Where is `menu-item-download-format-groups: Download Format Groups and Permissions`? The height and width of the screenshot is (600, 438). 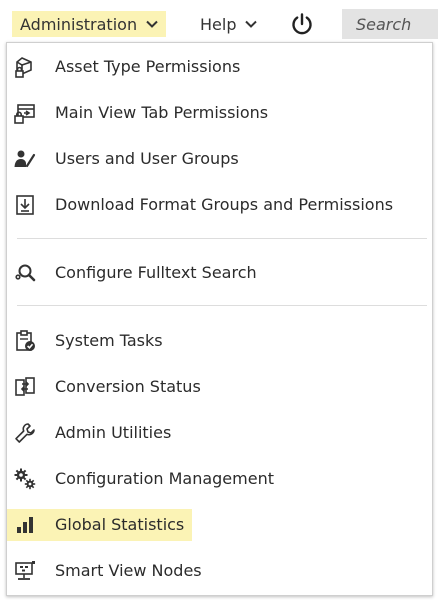 menu-item-download-format-groups: Download Format Groups and Permissions is located at coordinates (219, 205).